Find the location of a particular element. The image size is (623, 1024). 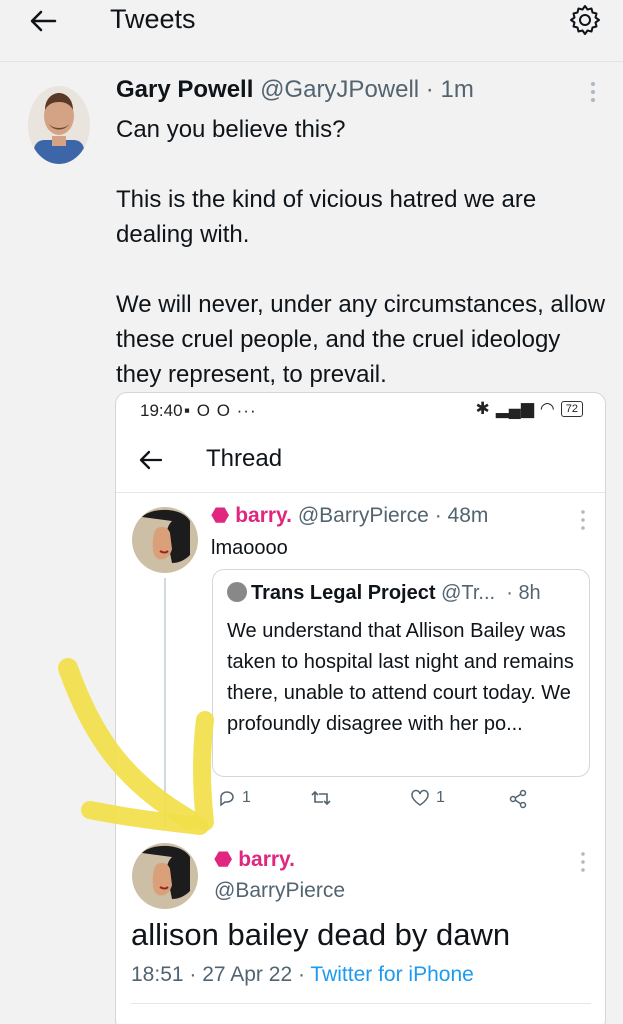

settings-gear-icon is located at coordinates (585, 20).